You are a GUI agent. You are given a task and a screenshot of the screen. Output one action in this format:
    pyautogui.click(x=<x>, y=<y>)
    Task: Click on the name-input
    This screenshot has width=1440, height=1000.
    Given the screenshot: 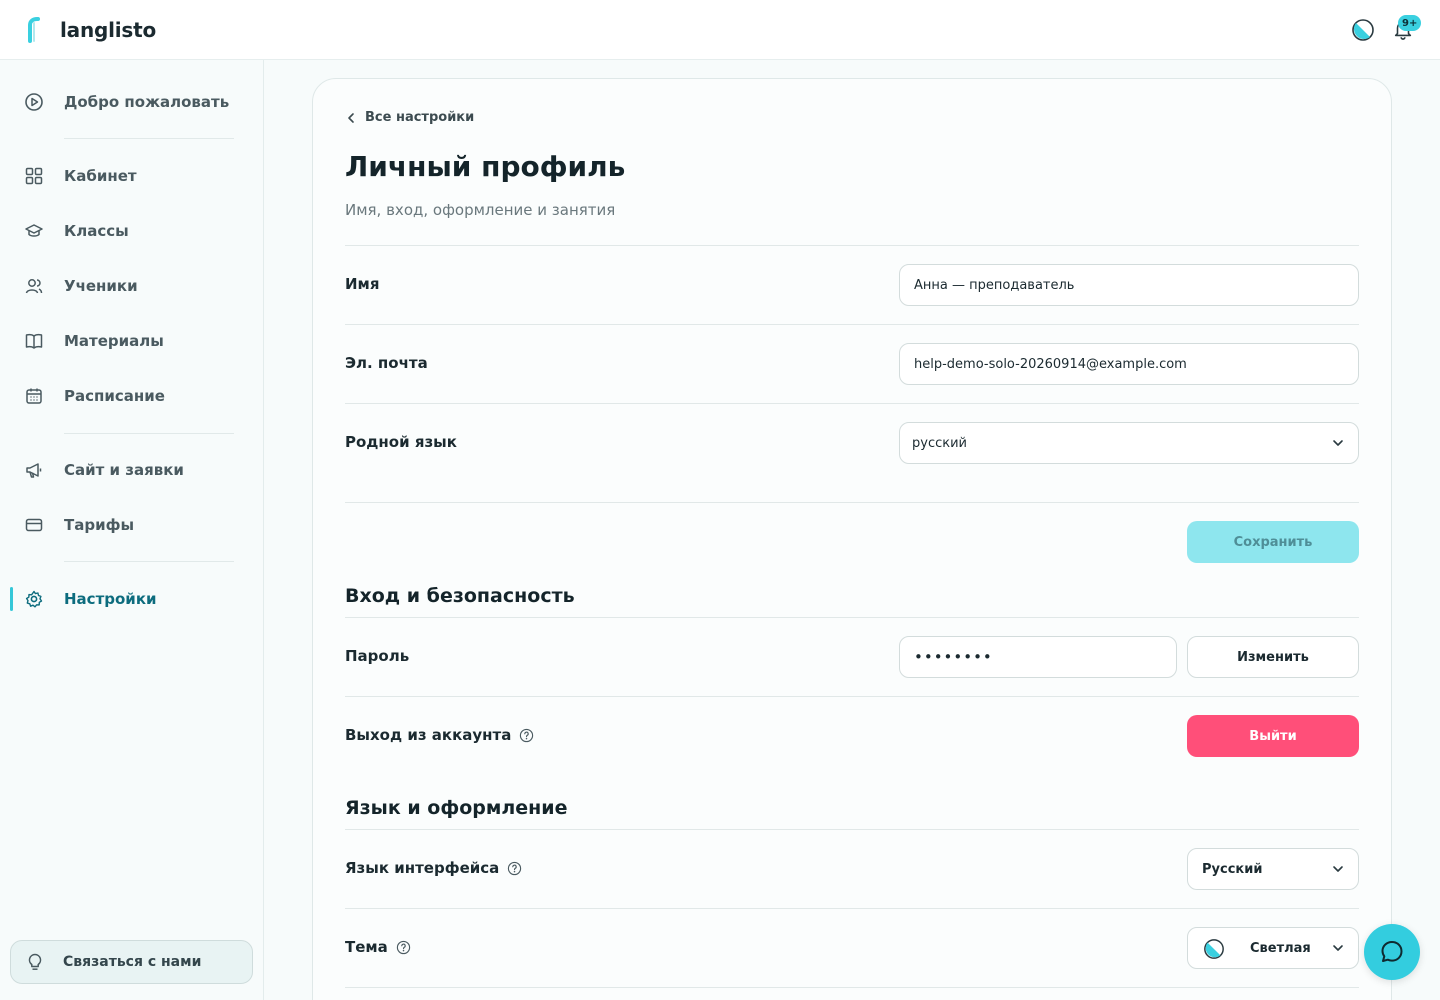 What is the action you would take?
    pyautogui.click(x=1129, y=285)
    